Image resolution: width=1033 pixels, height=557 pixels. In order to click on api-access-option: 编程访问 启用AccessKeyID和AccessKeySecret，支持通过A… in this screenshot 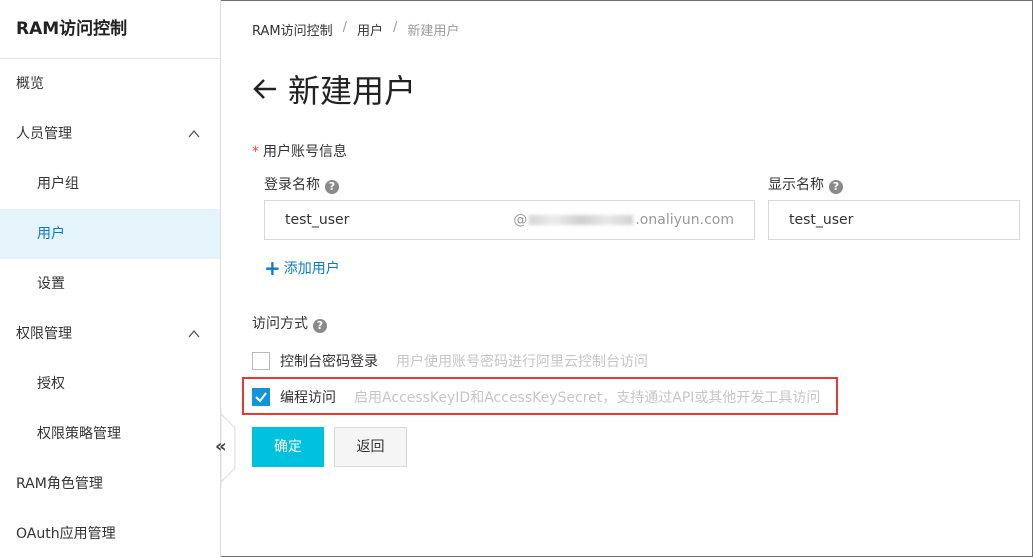, I will do `click(536, 397)`.